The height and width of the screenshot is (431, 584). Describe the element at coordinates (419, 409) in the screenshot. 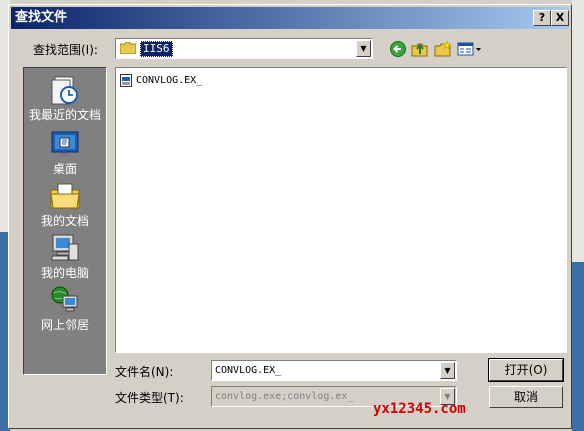

I see `watermark-text: yx12345.com` at that location.